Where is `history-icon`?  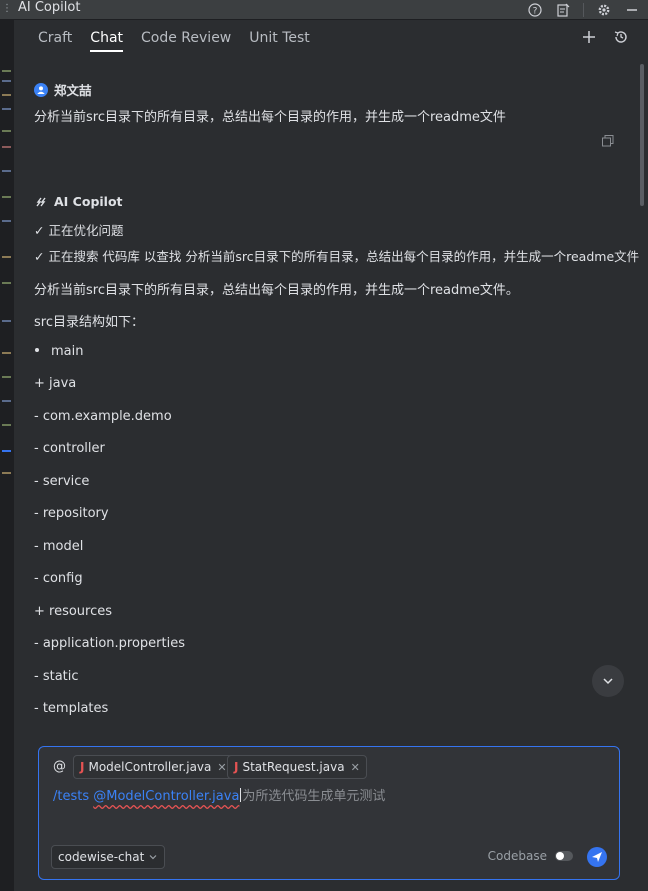
history-icon is located at coordinates (621, 37).